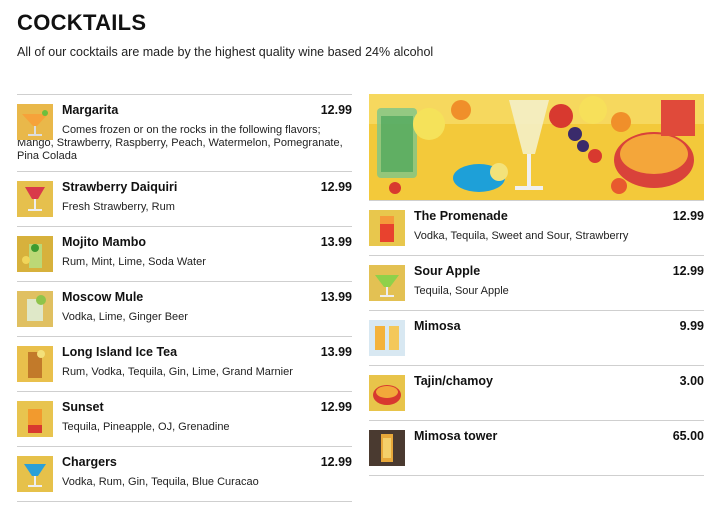 Image resolution: width=720 pixels, height=522 pixels. I want to click on item-name: Sunset, so click(83, 407).